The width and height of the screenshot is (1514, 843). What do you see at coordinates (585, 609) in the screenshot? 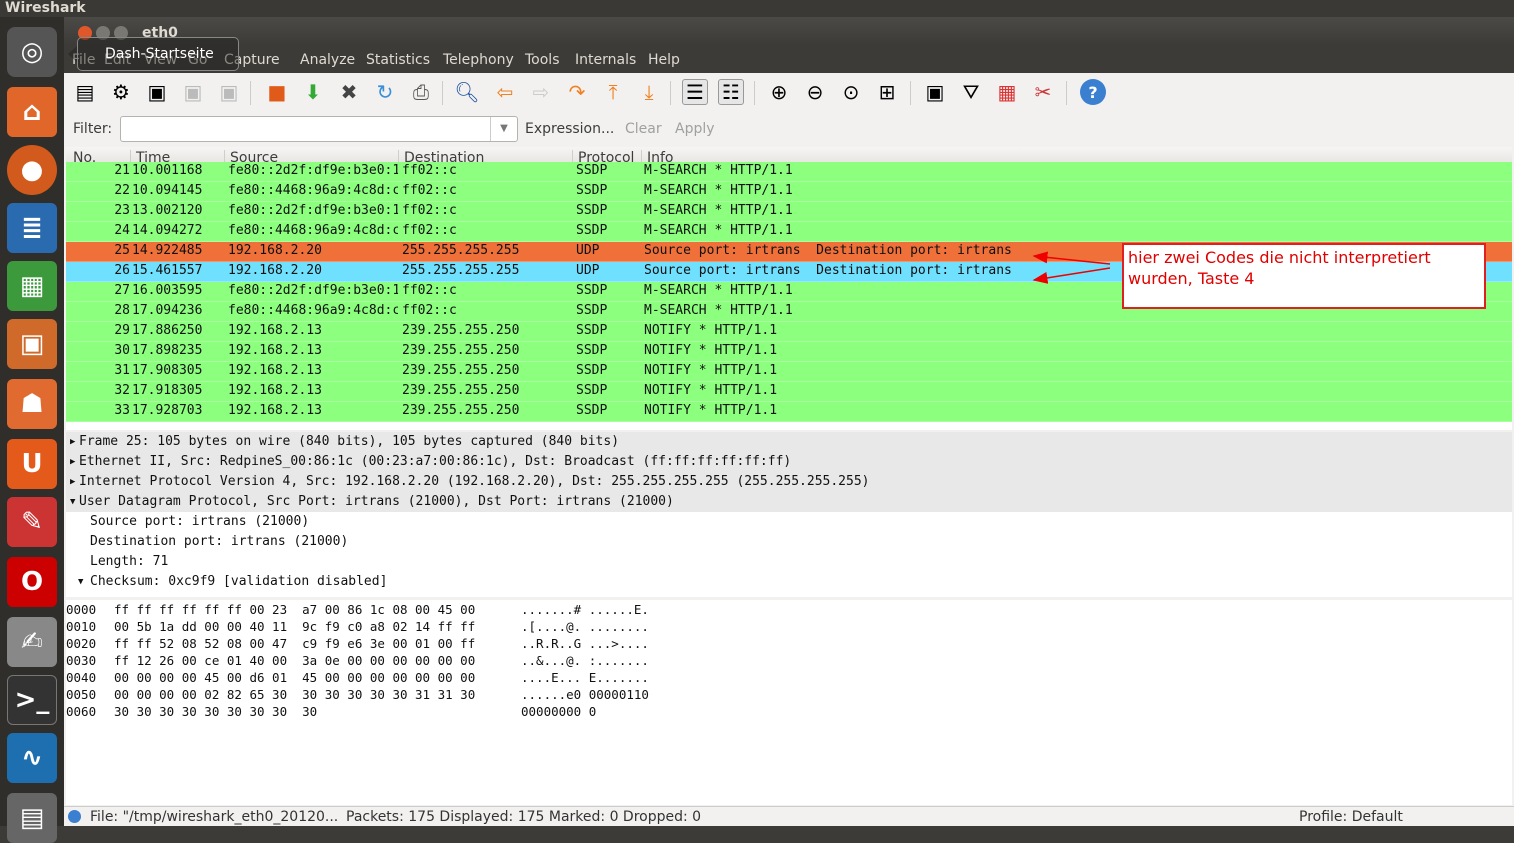
I see `hex-ascii: .......# ......E.` at bounding box center [585, 609].